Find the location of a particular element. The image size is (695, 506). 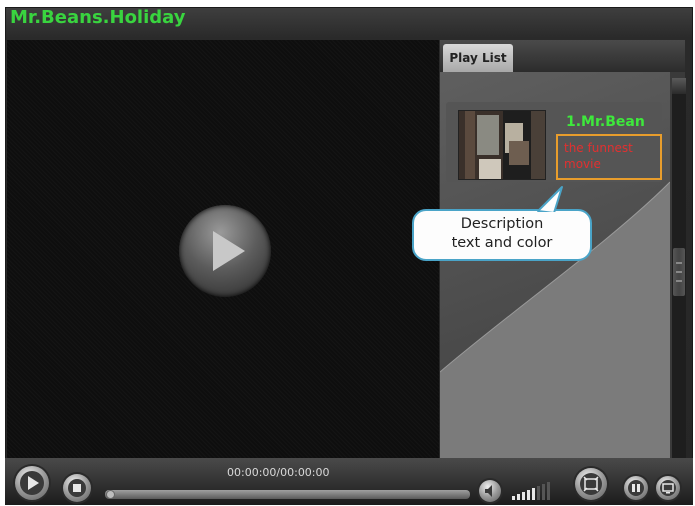

control-bar: 00:00:00/00:00:00 is located at coordinates (349, 481).